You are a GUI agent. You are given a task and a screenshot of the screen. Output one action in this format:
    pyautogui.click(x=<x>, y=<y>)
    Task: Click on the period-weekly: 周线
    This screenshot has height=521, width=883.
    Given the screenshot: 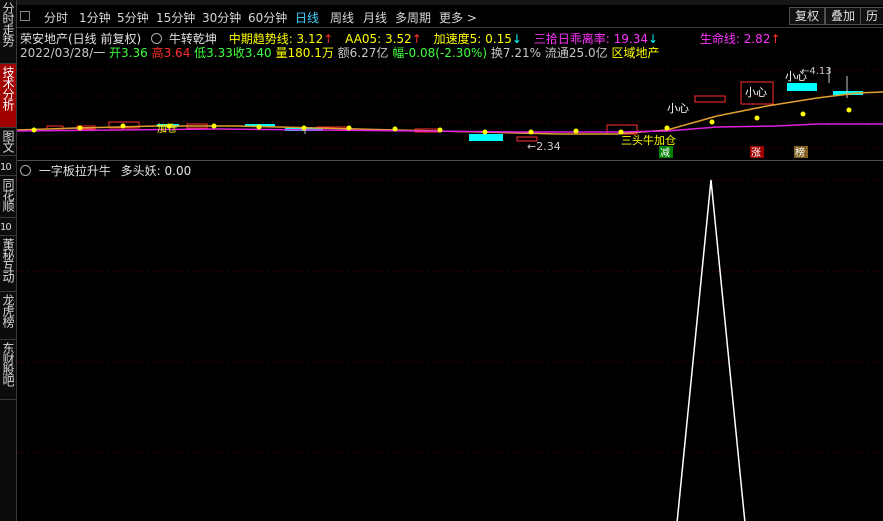 What is the action you would take?
    pyautogui.click(x=342, y=17)
    